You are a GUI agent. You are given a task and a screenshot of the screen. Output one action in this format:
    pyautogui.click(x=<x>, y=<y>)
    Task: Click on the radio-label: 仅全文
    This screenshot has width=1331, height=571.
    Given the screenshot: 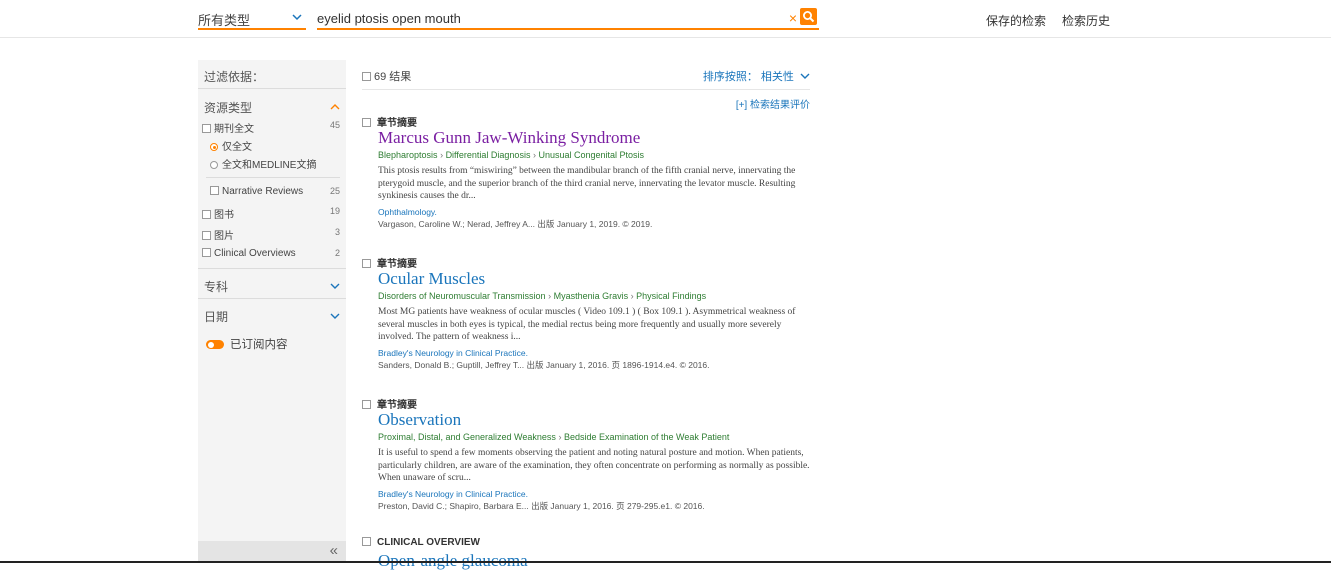 What is the action you would take?
    pyautogui.click(x=237, y=147)
    